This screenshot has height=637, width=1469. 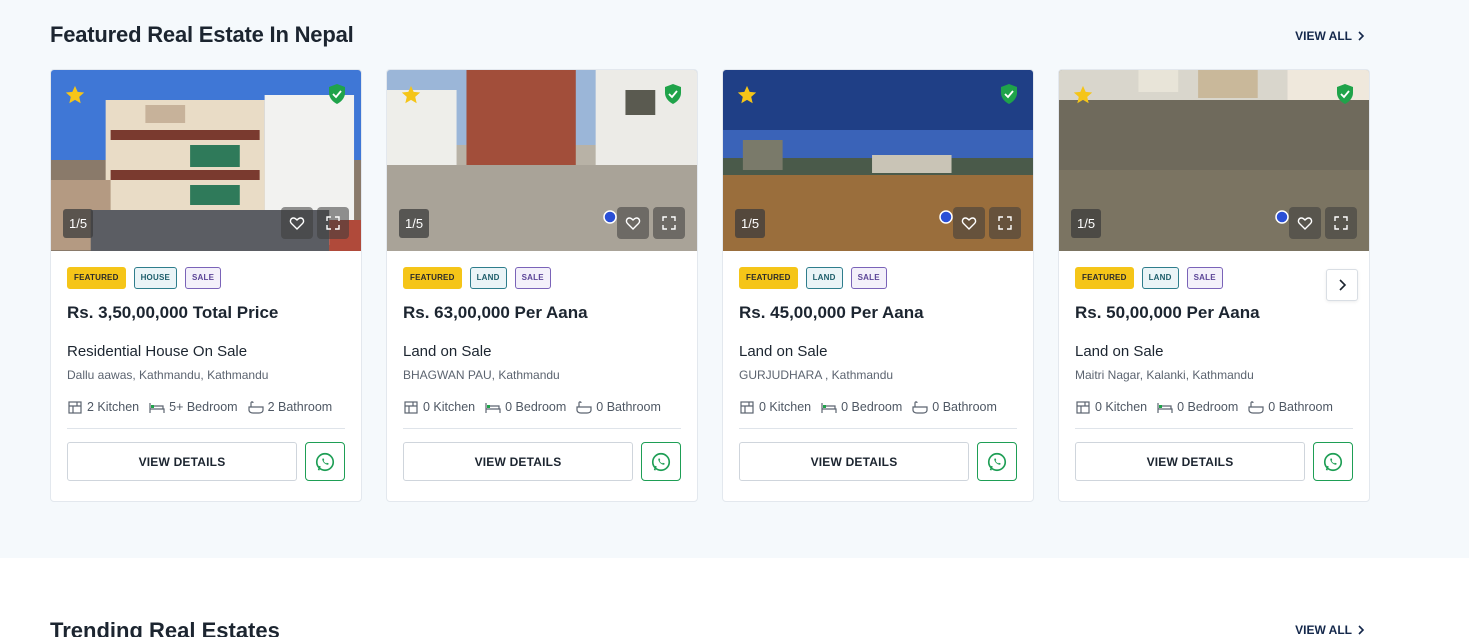 I want to click on card-divider, so click(x=1214, y=428).